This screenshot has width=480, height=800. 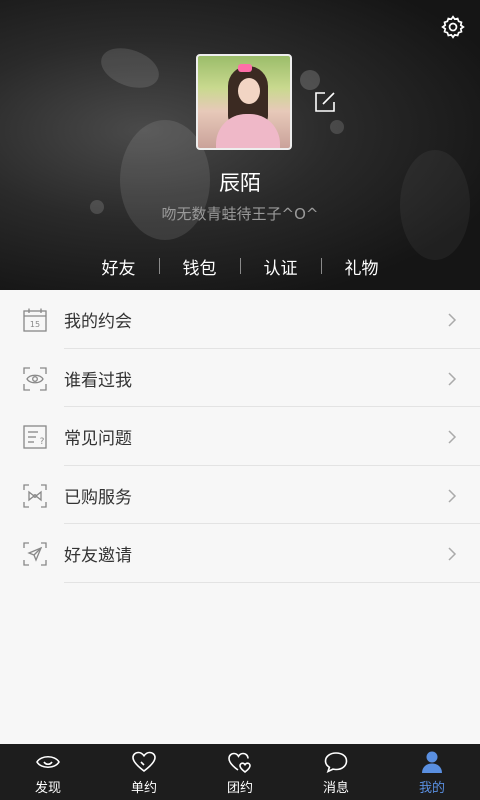 I want to click on heart-icon, so click(x=144, y=762).